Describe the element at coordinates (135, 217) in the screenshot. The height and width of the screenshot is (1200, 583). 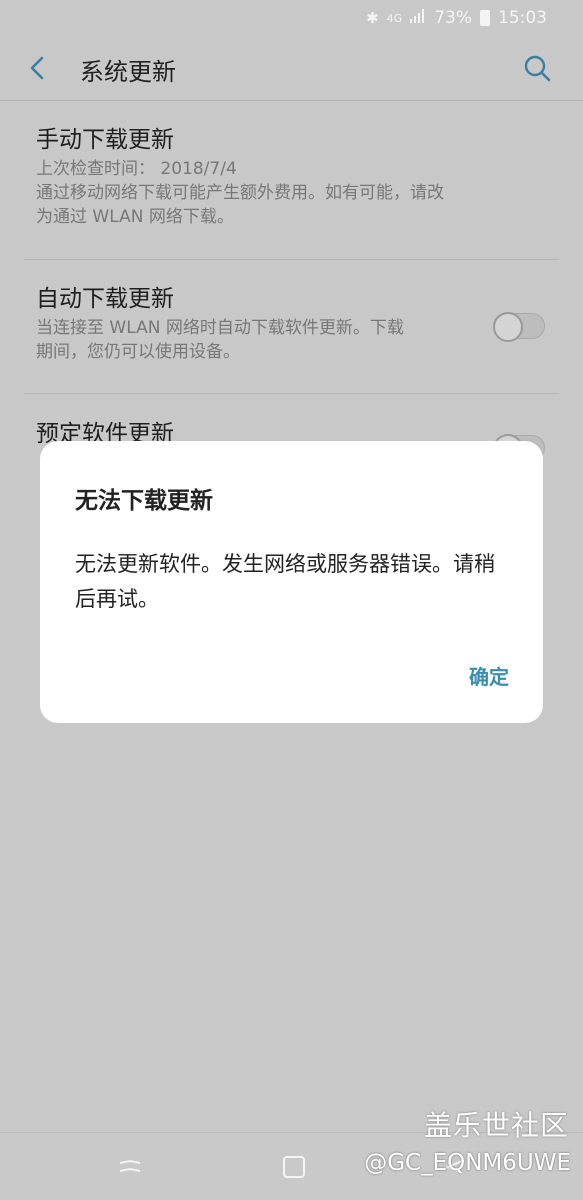
I see `setting-description-cont: 为通过 WLAN 网络下载。` at that location.